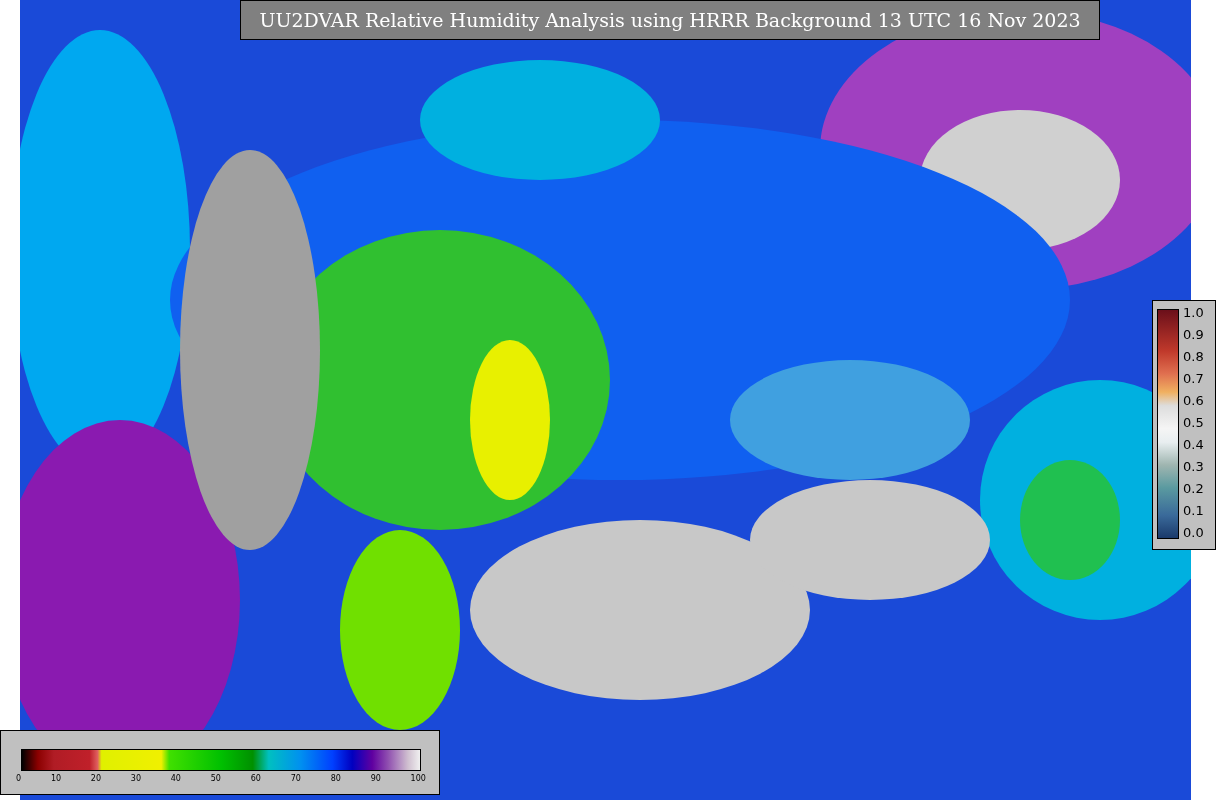 The image size is (1216, 800). I want to click on tick-label: 0.0, so click(1193, 533).